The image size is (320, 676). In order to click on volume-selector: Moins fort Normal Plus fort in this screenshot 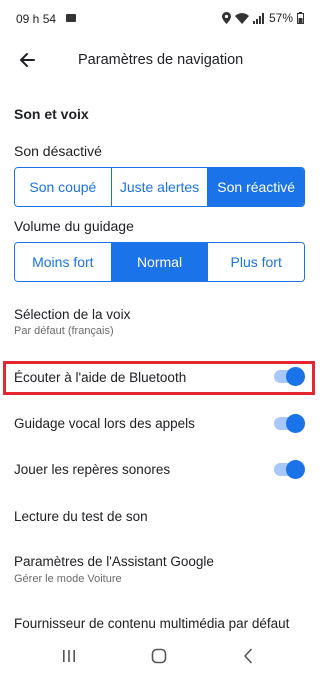, I will do `click(159, 262)`.